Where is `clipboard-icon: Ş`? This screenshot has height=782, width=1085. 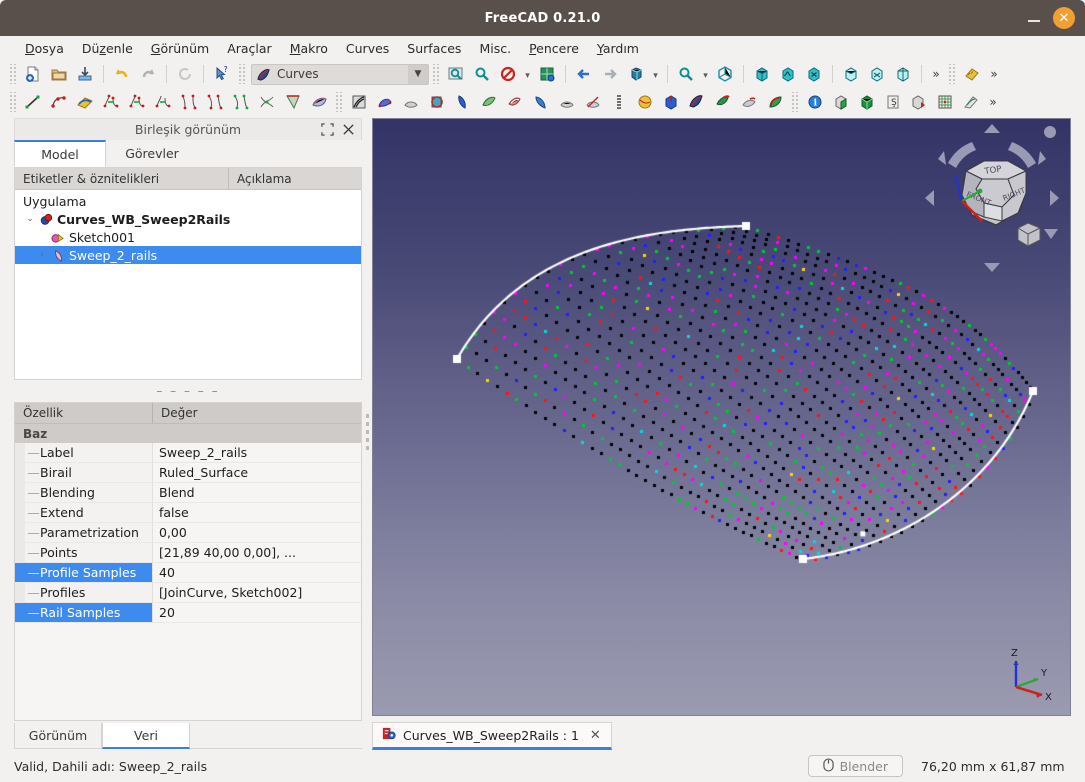 clipboard-icon: Ş is located at coordinates (893, 102).